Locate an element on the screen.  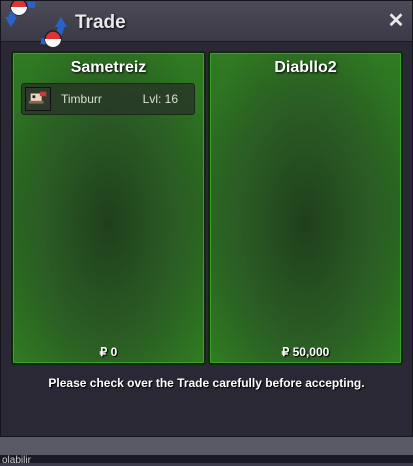
player-name-right: Diabllo2 is located at coordinates (305, 67).